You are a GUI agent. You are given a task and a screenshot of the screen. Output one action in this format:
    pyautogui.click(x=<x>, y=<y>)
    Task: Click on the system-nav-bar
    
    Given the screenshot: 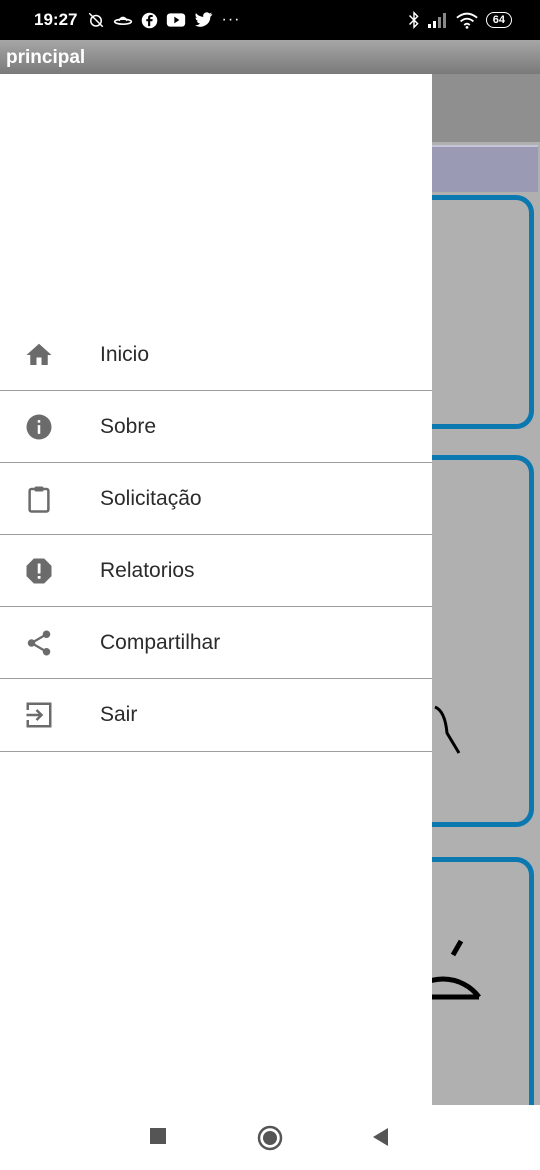 What is the action you would take?
    pyautogui.click(x=270, y=1137)
    